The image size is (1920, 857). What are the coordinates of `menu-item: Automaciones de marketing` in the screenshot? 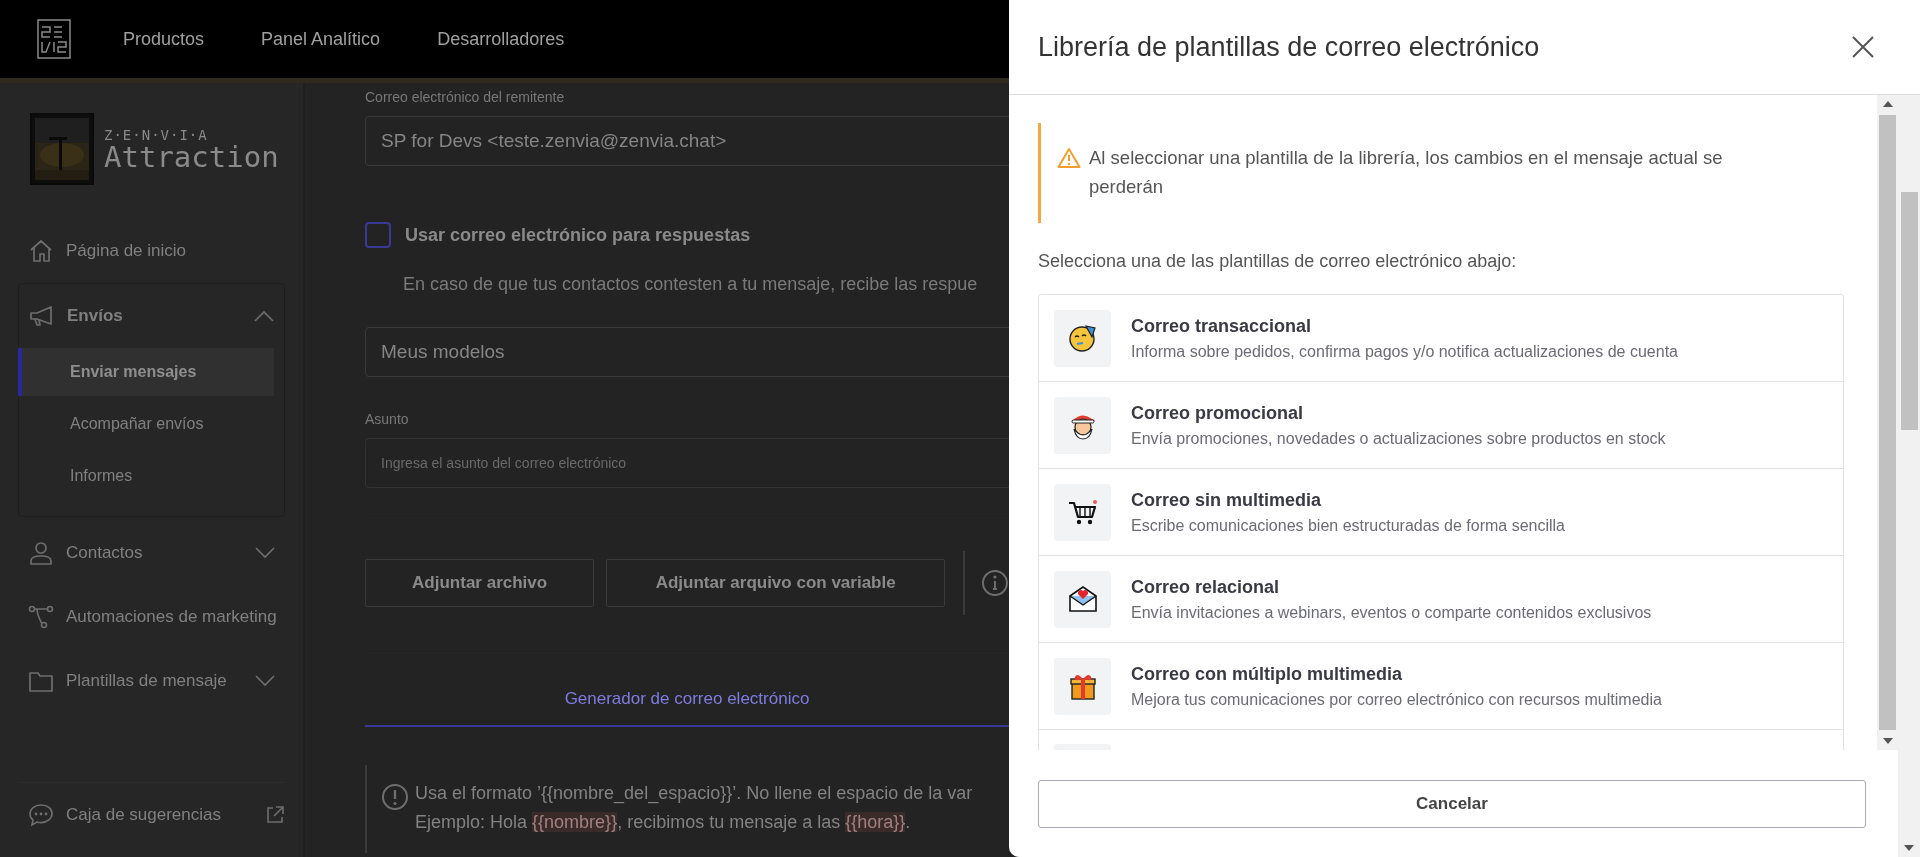 It's located at (151, 617).